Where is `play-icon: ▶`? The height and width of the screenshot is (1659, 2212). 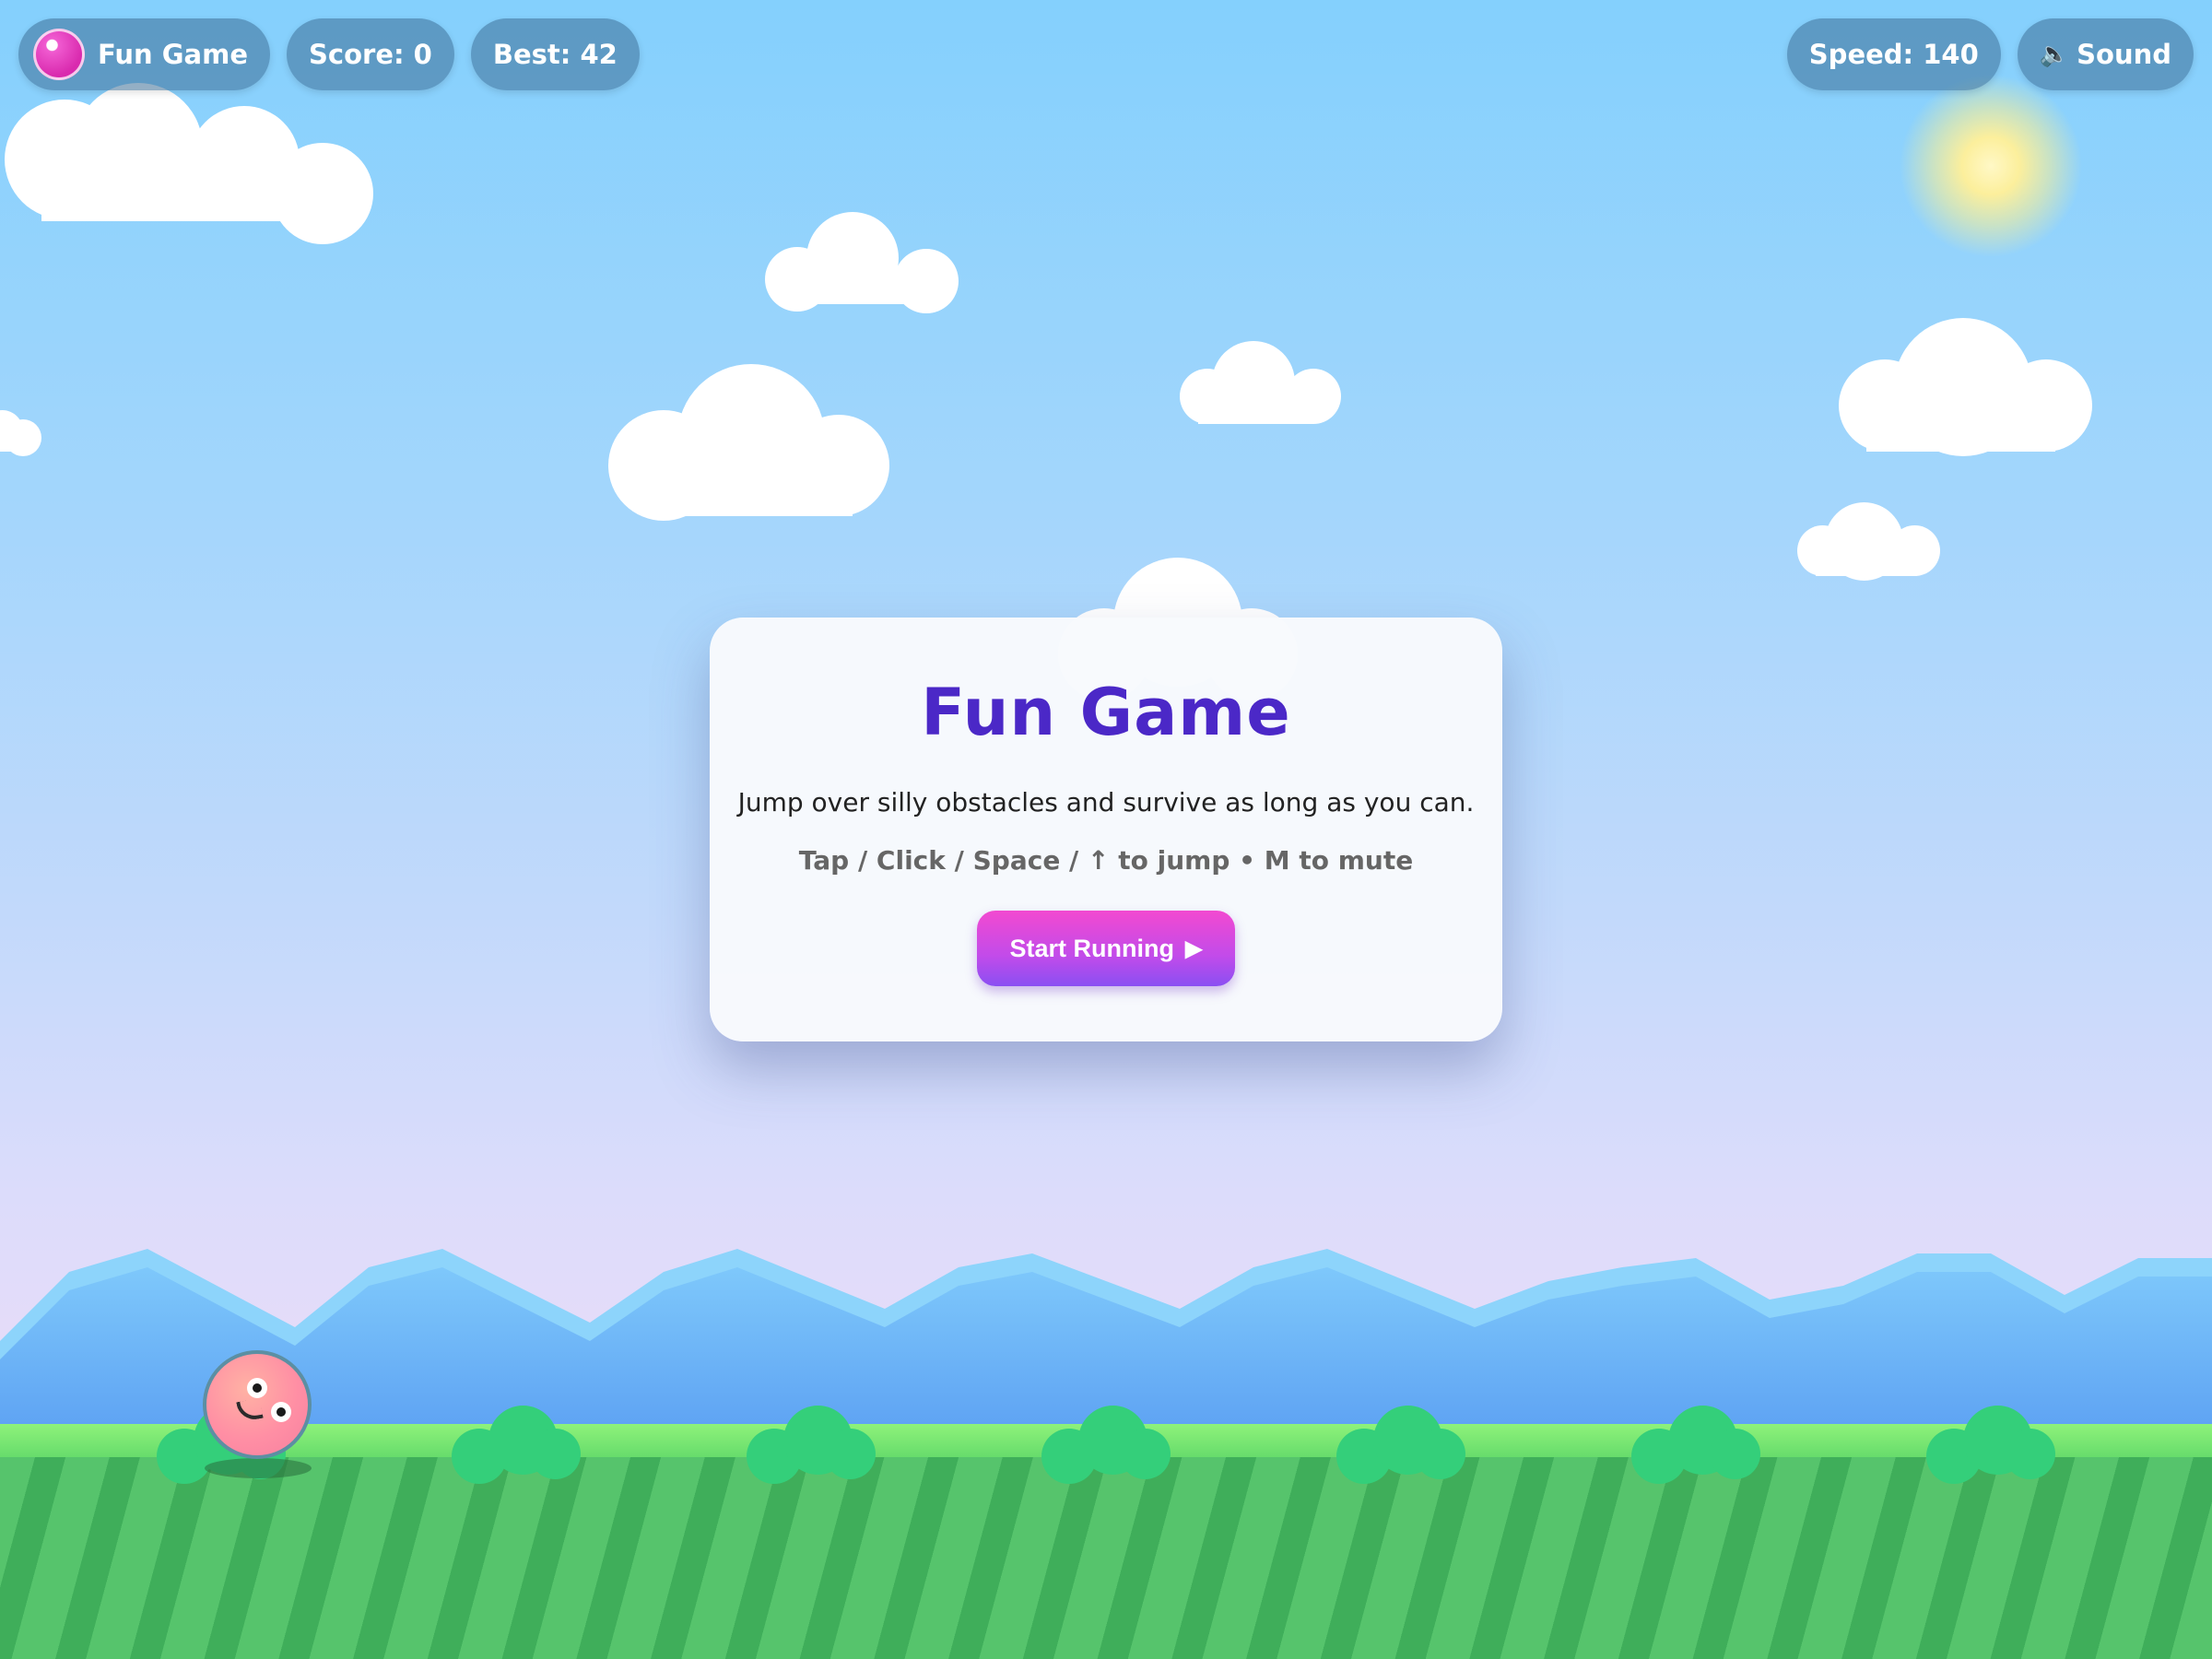 play-icon: ▶ is located at coordinates (1194, 948).